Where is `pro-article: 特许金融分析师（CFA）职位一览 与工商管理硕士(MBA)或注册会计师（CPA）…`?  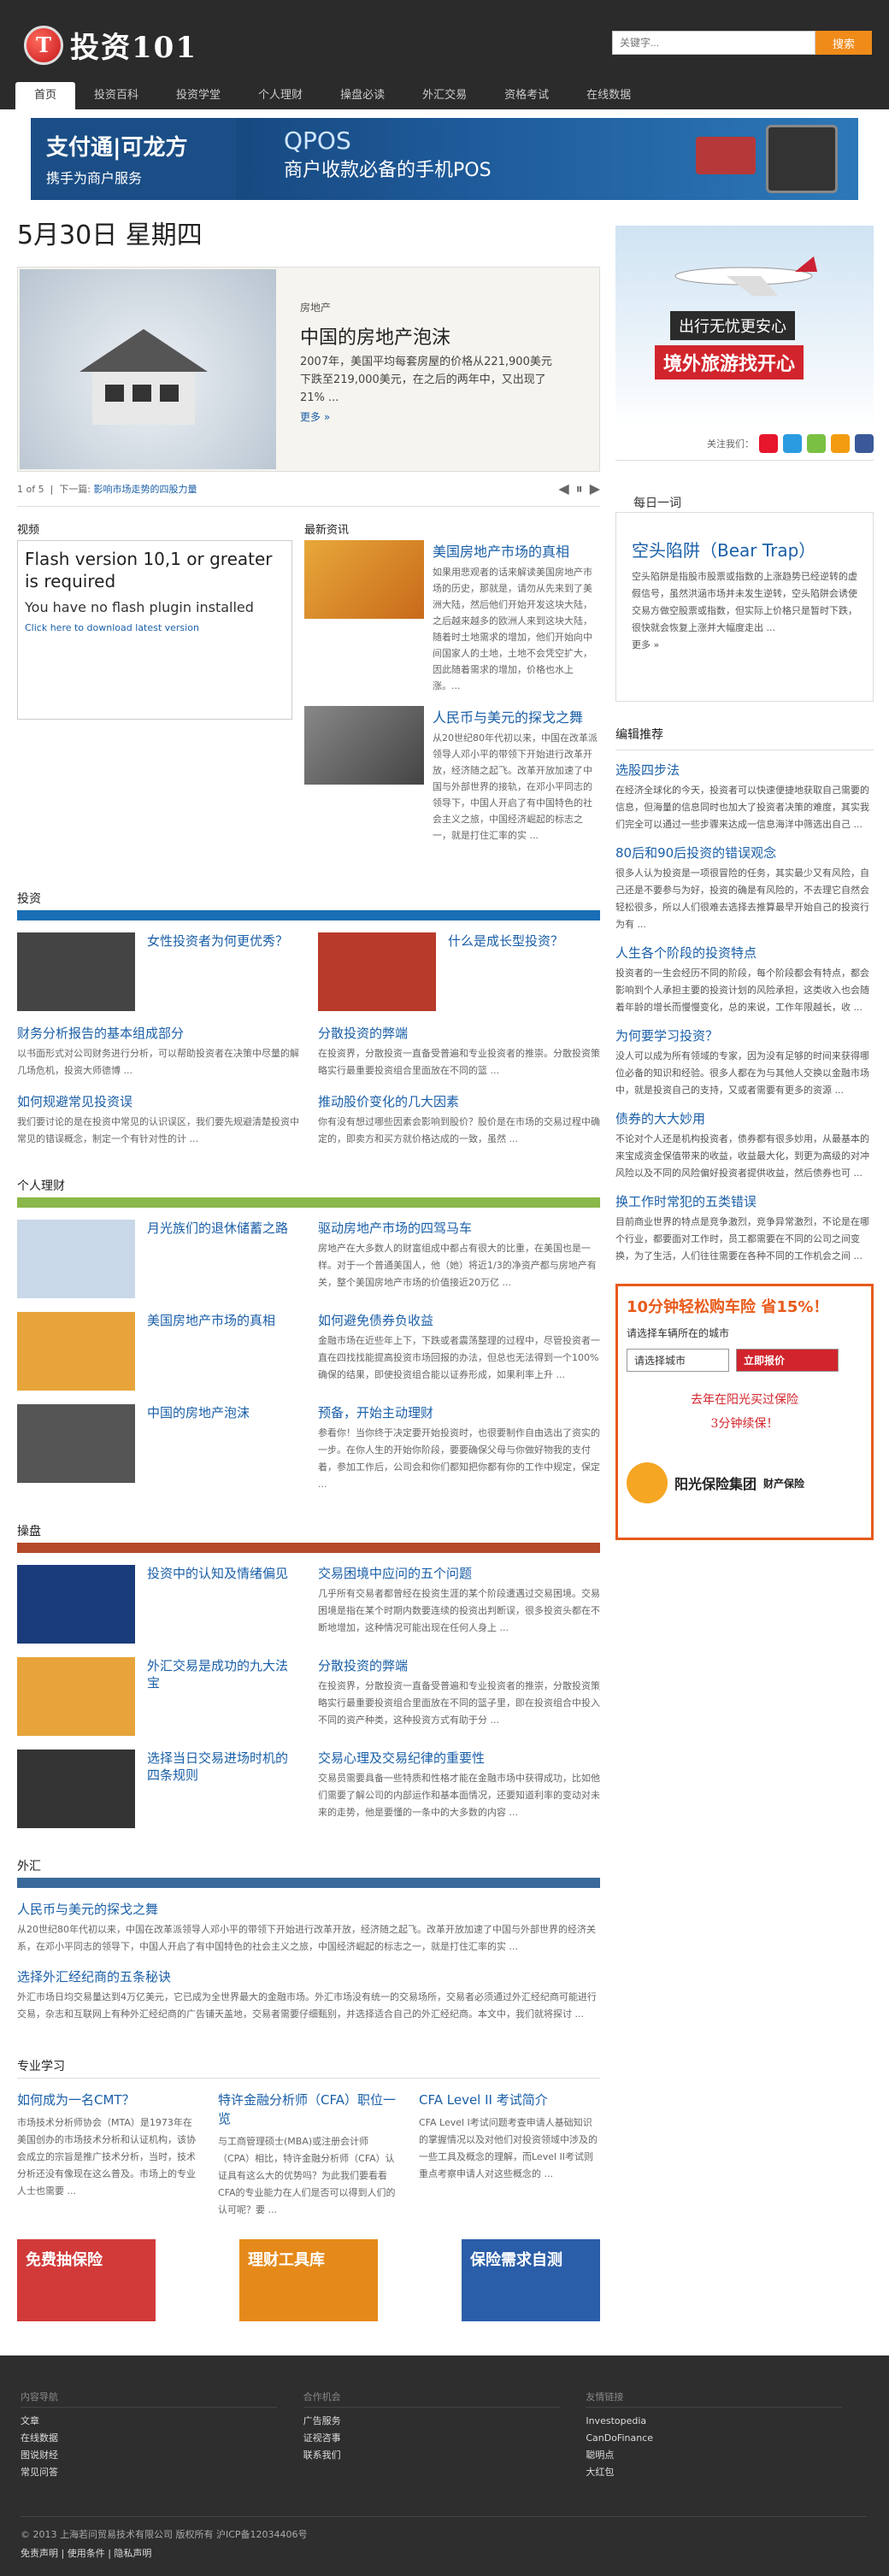
pro-article: 特许金融分析师（CFA）职位一览 与工商管理硕士(MBA)或注册会计师（CPA）… is located at coordinates (308, 2155).